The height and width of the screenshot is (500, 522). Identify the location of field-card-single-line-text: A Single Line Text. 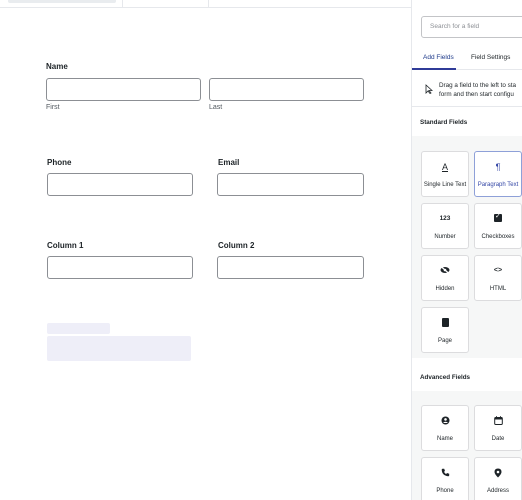
(445, 174).